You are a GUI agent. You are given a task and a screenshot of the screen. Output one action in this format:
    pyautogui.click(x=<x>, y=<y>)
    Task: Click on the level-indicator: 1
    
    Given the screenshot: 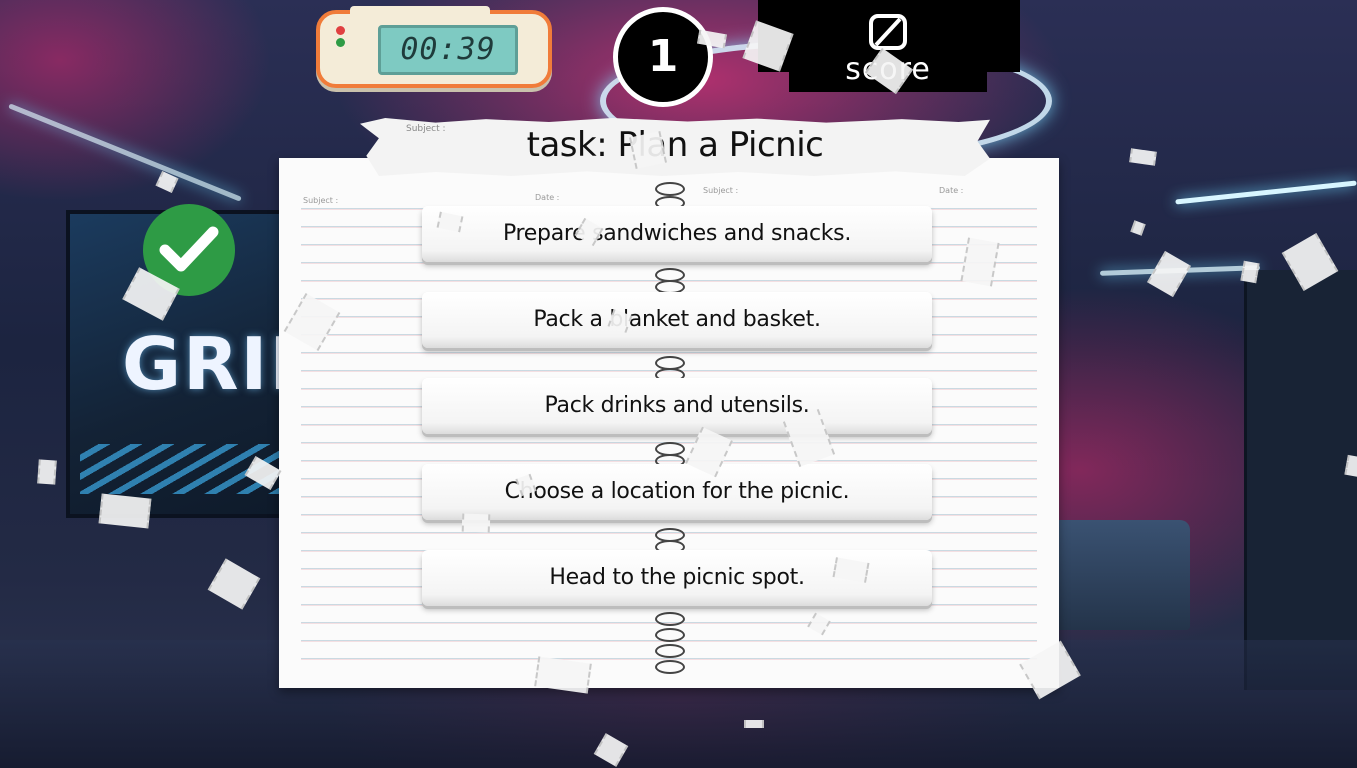 What is the action you would take?
    pyautogui.click(x=663, y=57)
    